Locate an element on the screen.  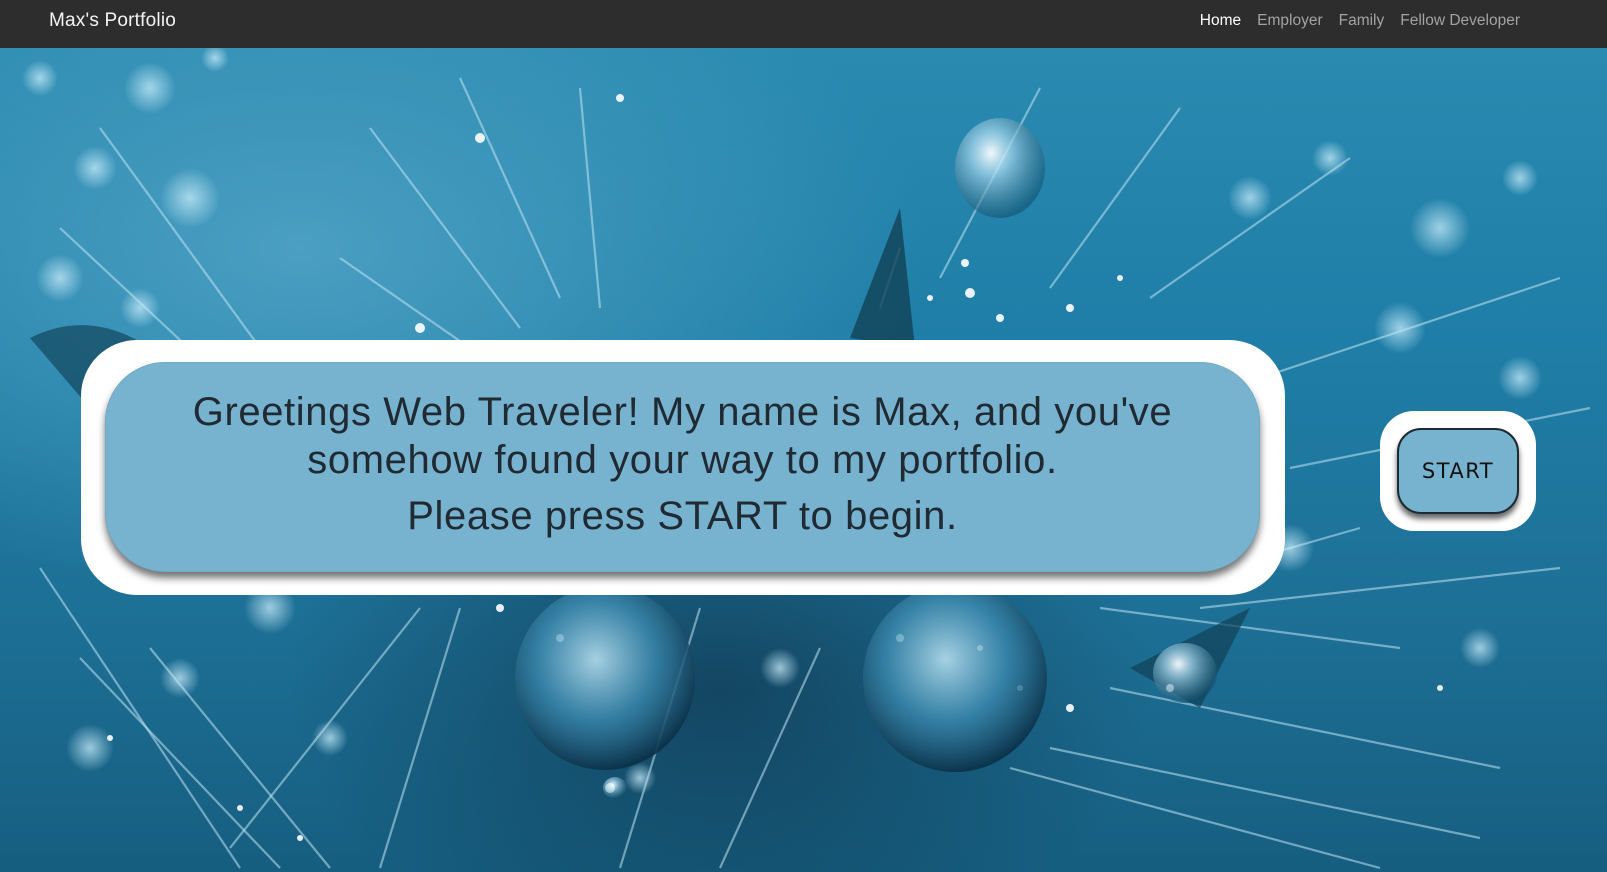
brand-link: Max's Portfolio is located at coordinates (112, 21).